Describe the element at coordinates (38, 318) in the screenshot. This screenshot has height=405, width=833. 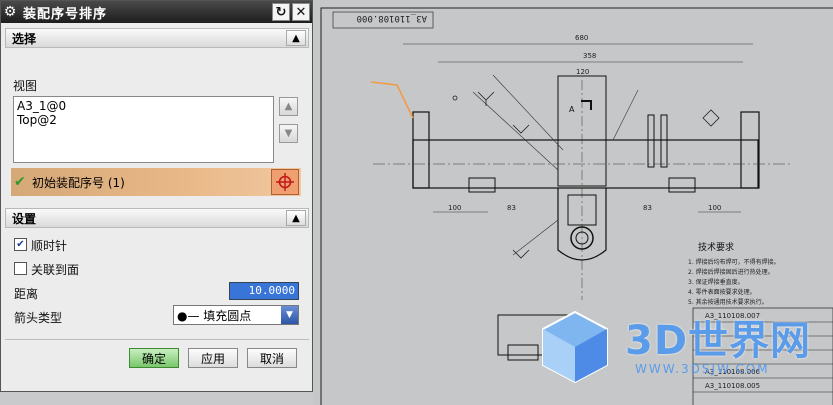
I see `arrow-type-label: 箭头类型` at that location.